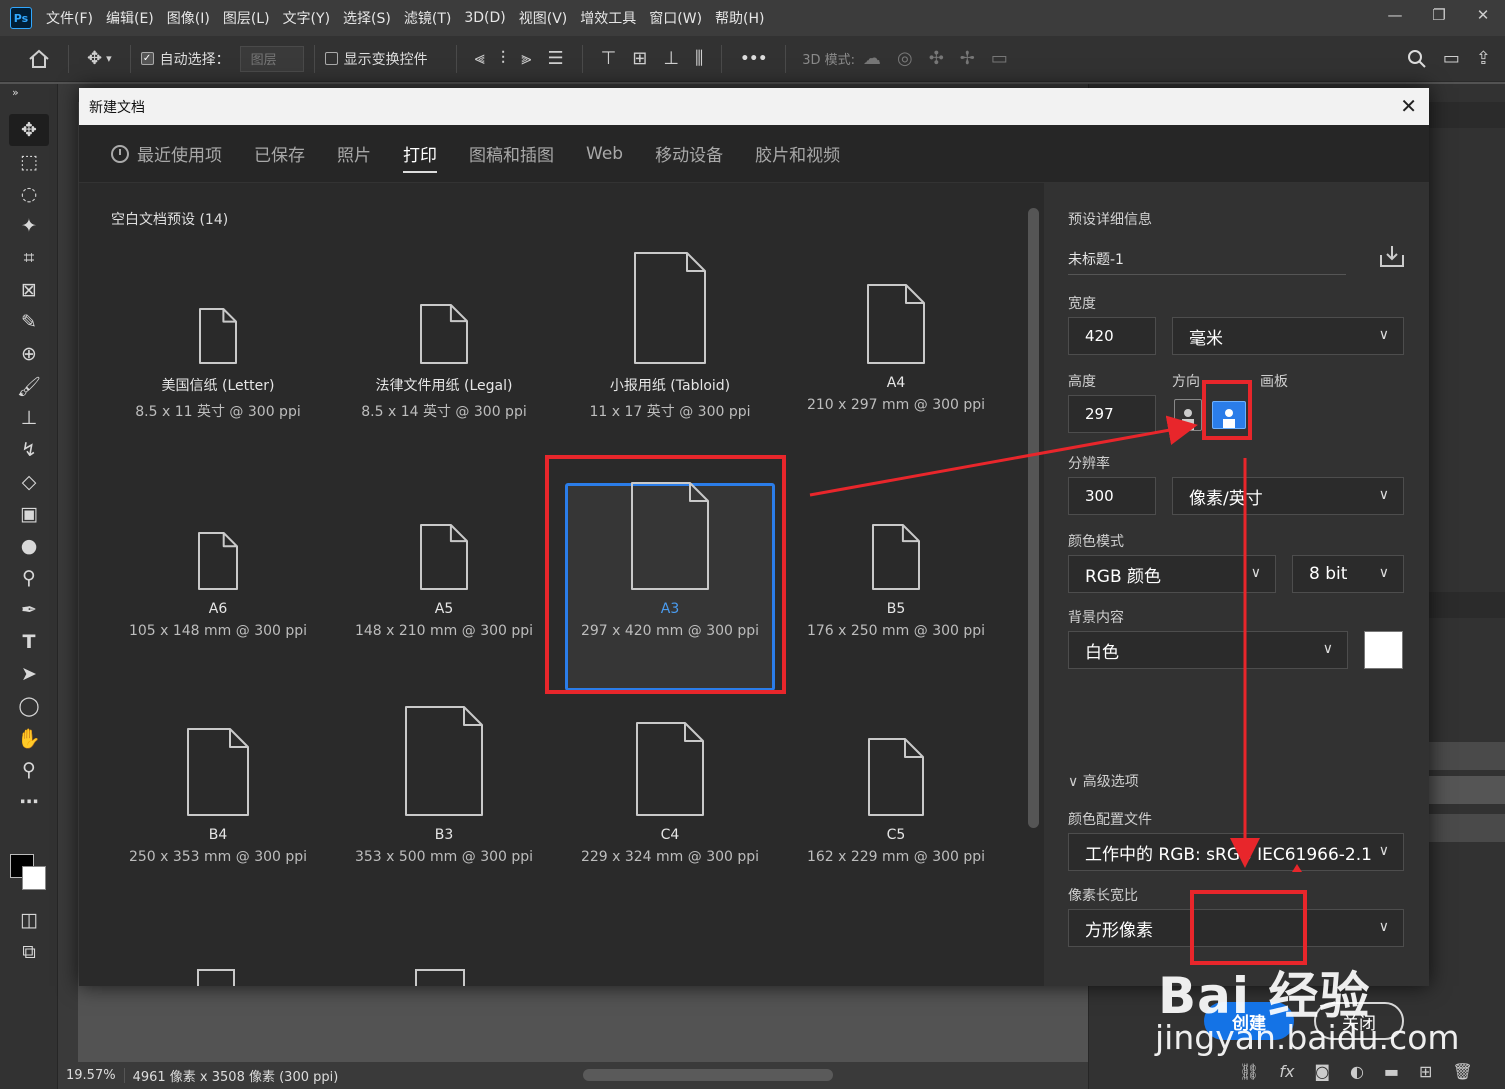 The height and width of the screenshot is (1089, 1505). I want to click on 3d-roll-icon: ◎, so click(905, 58).